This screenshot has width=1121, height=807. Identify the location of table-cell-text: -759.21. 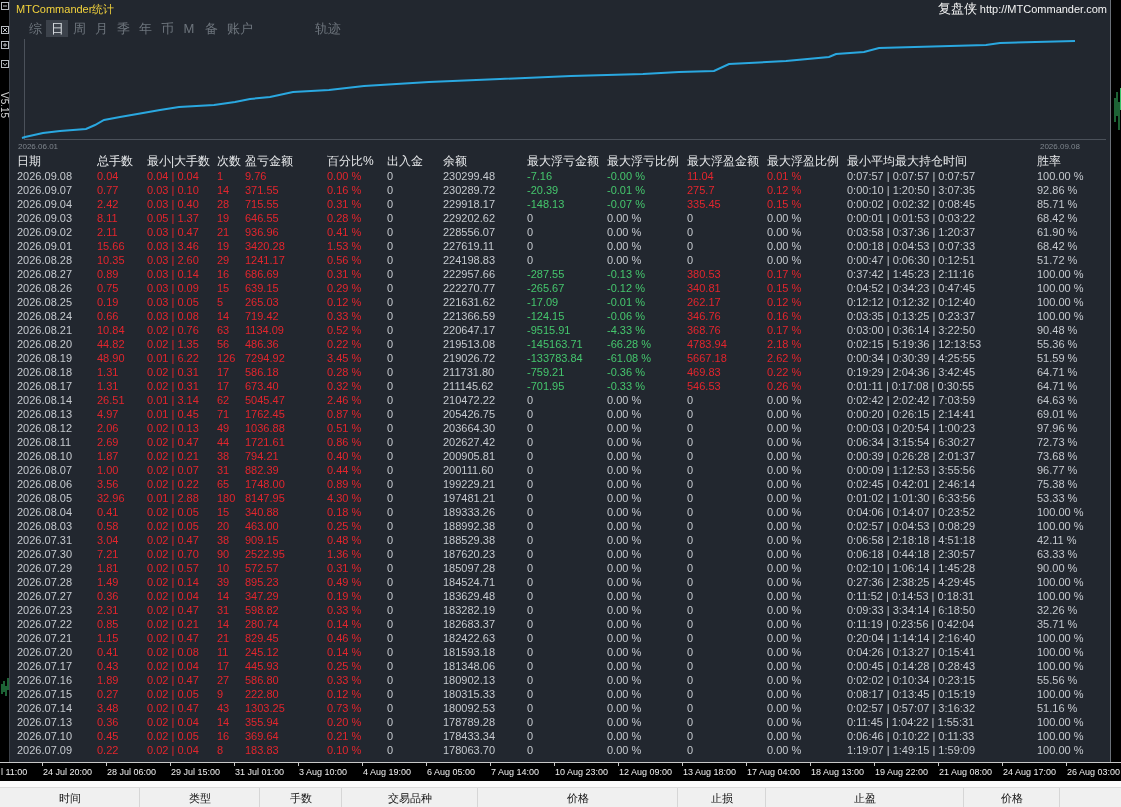
(546, 372).